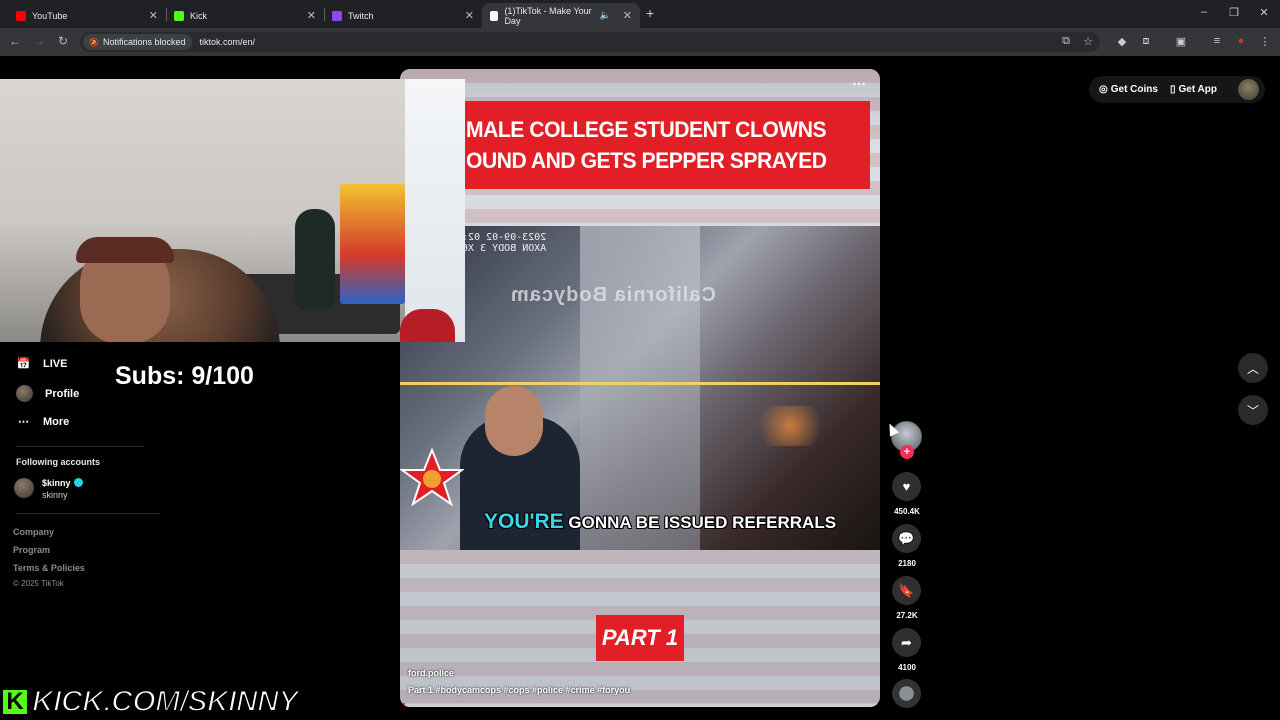  I want to click on comment-count: 2180, so click(907, 563).